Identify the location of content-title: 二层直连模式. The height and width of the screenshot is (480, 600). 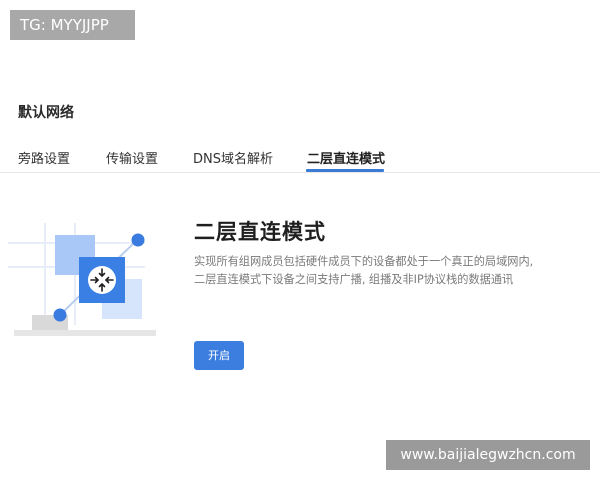
(260, 232).